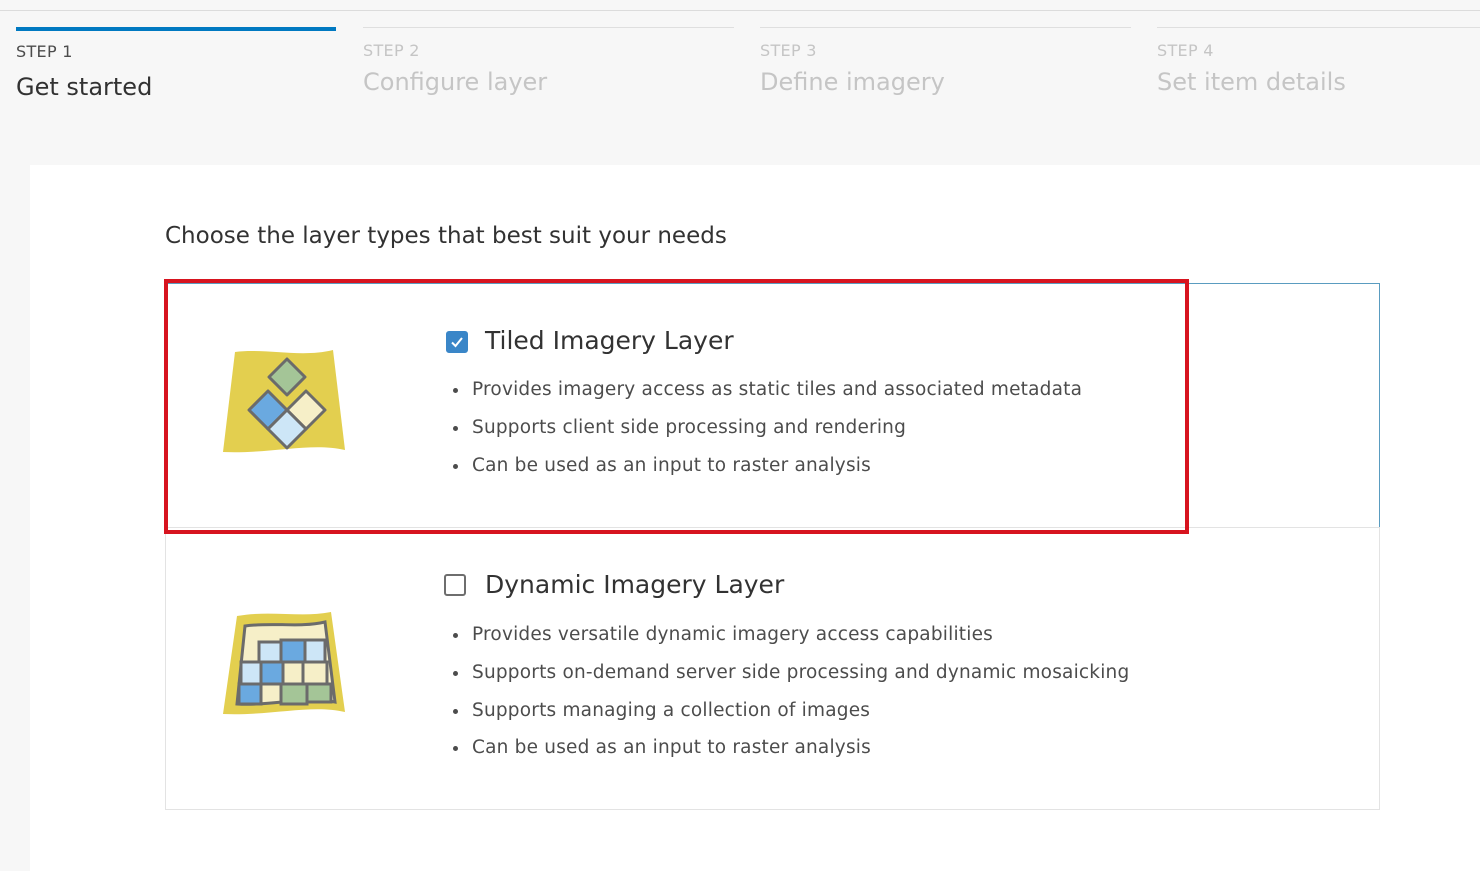 The height and width of the screenshot is (871, 1480). What do you see at coordinates (852, 82) in the screenshot?
I see `step-title: Define imagery` at bounding box center [852, 82].